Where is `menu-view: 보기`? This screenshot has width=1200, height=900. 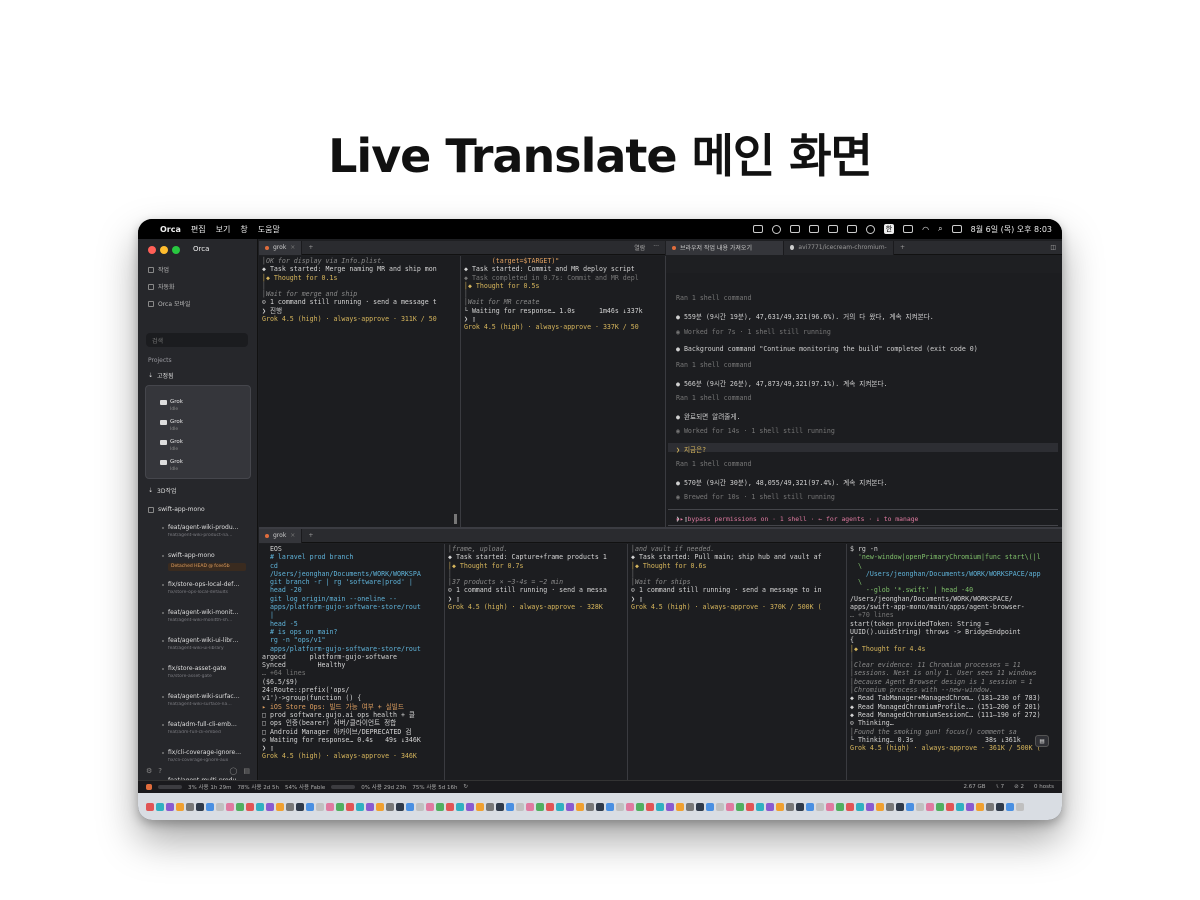 menu-view: 보기 is located at coordinates (223, 229).